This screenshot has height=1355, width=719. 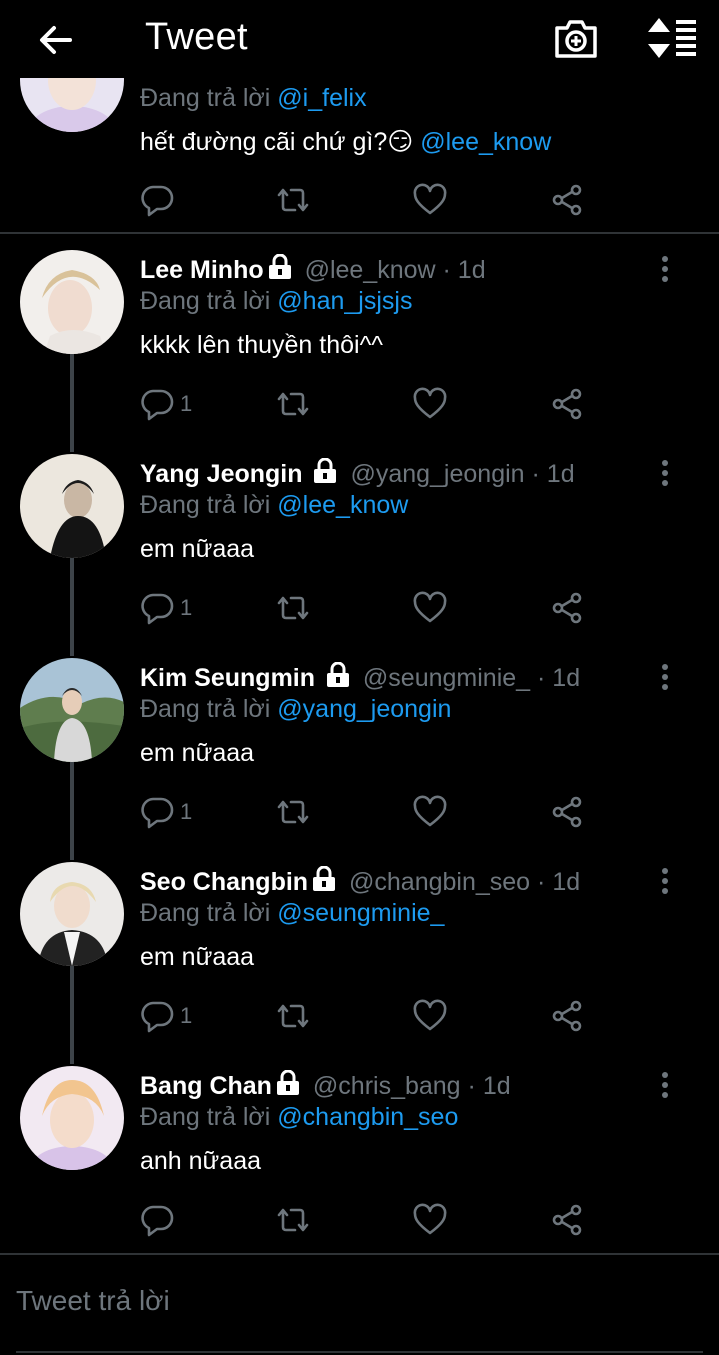 I want to click on camera-button, so click(x=576, y=39).